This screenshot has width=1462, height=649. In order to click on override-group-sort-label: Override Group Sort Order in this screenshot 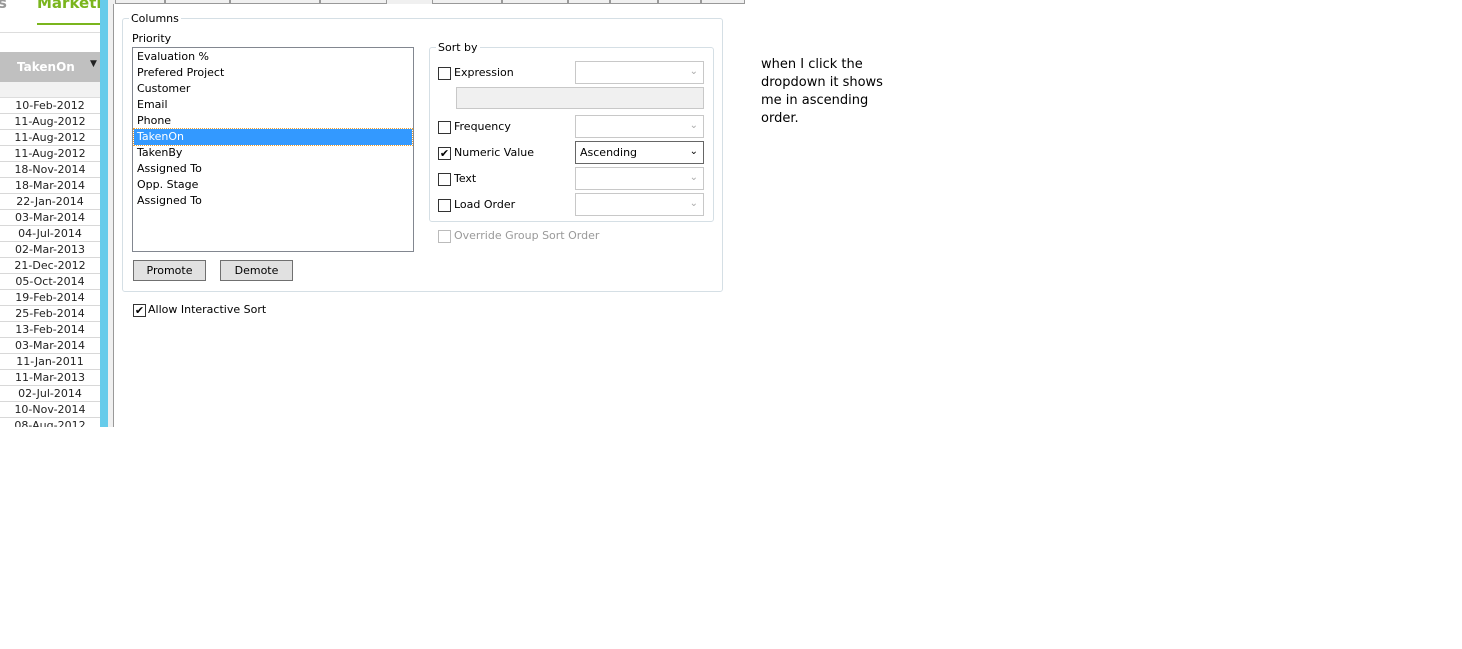, I will do `click(527, 235)`.